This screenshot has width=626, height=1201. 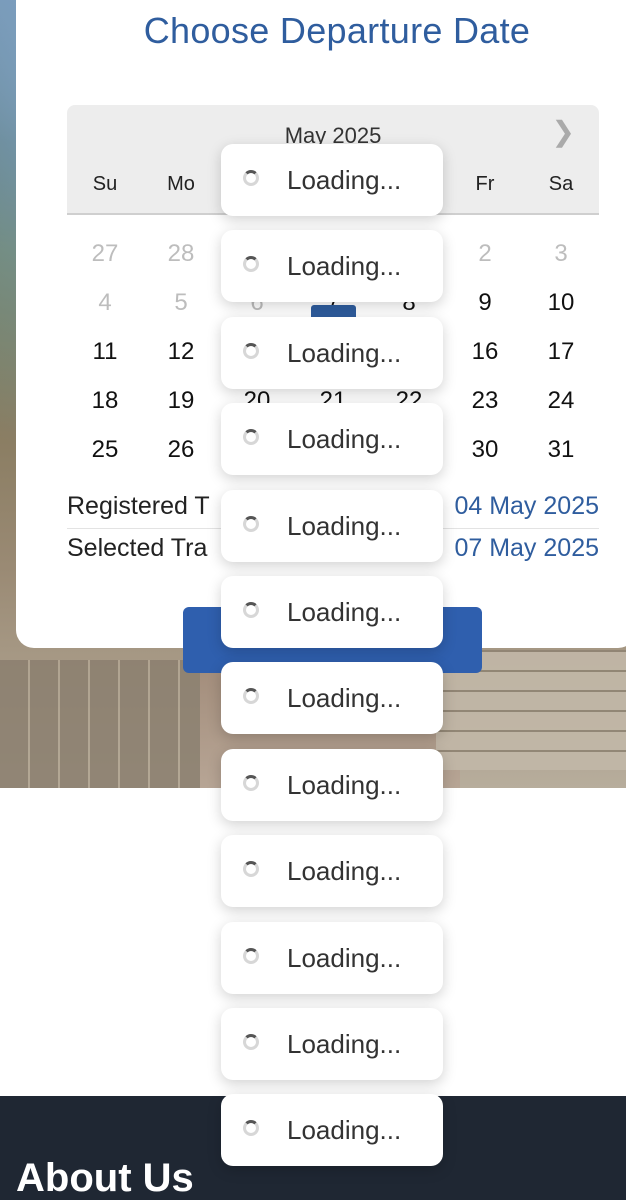 What do you see at coordinates (526, 548) in the screenshot?
I see `selected-date-value: 07 May 2025` at bounding box center [526, 548].